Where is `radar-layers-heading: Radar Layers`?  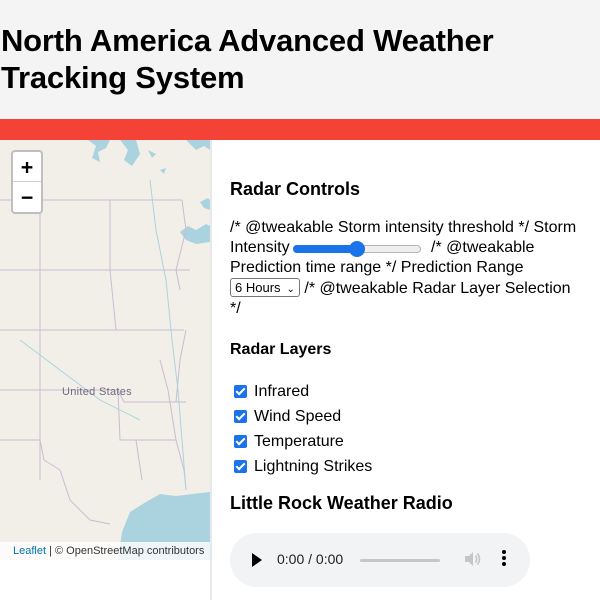 radar-layers-heading: Radar Layers is located at coordinates (281, 349).